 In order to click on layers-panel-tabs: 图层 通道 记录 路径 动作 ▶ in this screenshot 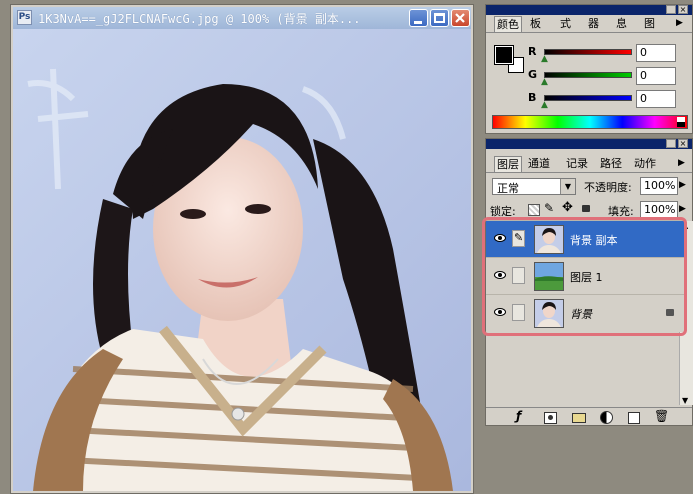, I will do `click(589, 164)`.